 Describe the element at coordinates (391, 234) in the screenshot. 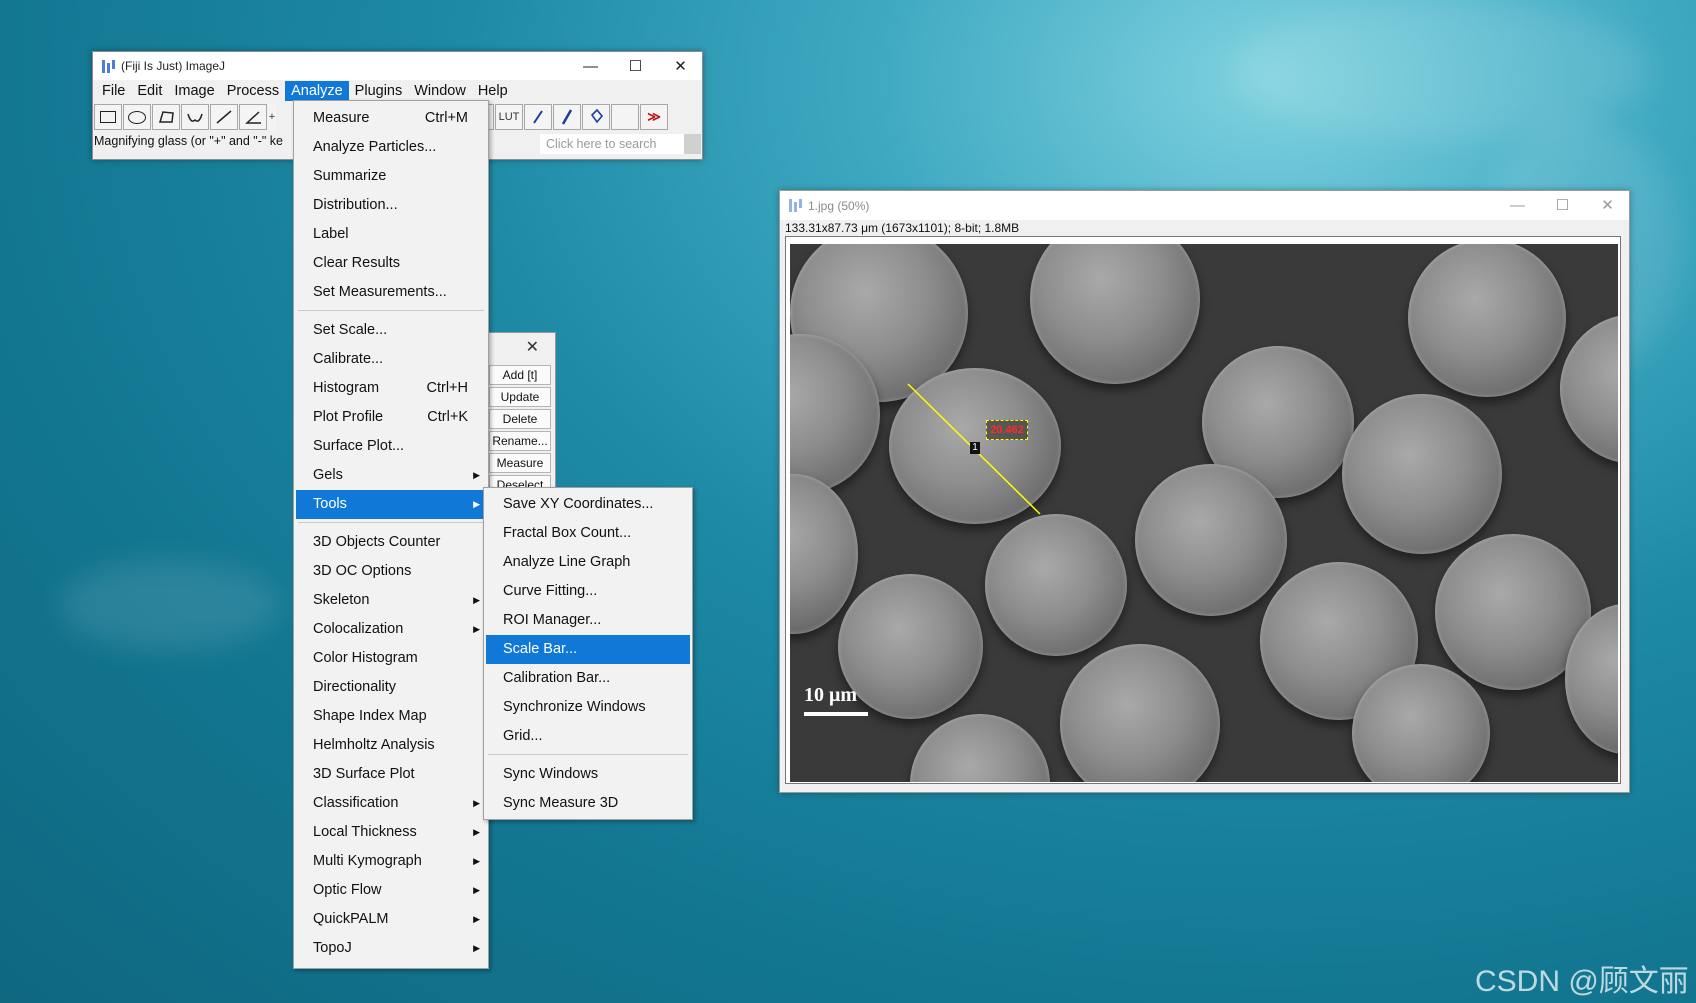

I see `menu-item-label: Label` at that location.